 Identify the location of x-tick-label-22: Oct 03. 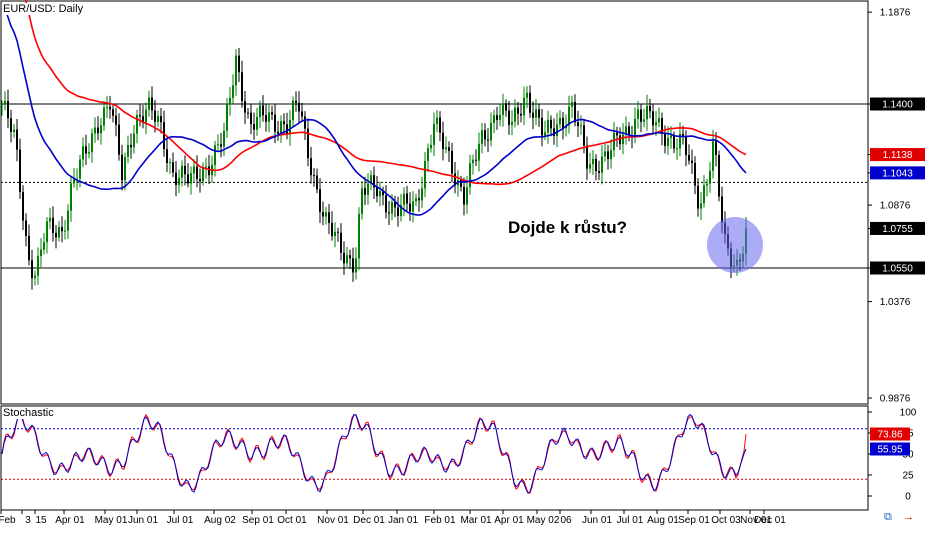
(726, 520).